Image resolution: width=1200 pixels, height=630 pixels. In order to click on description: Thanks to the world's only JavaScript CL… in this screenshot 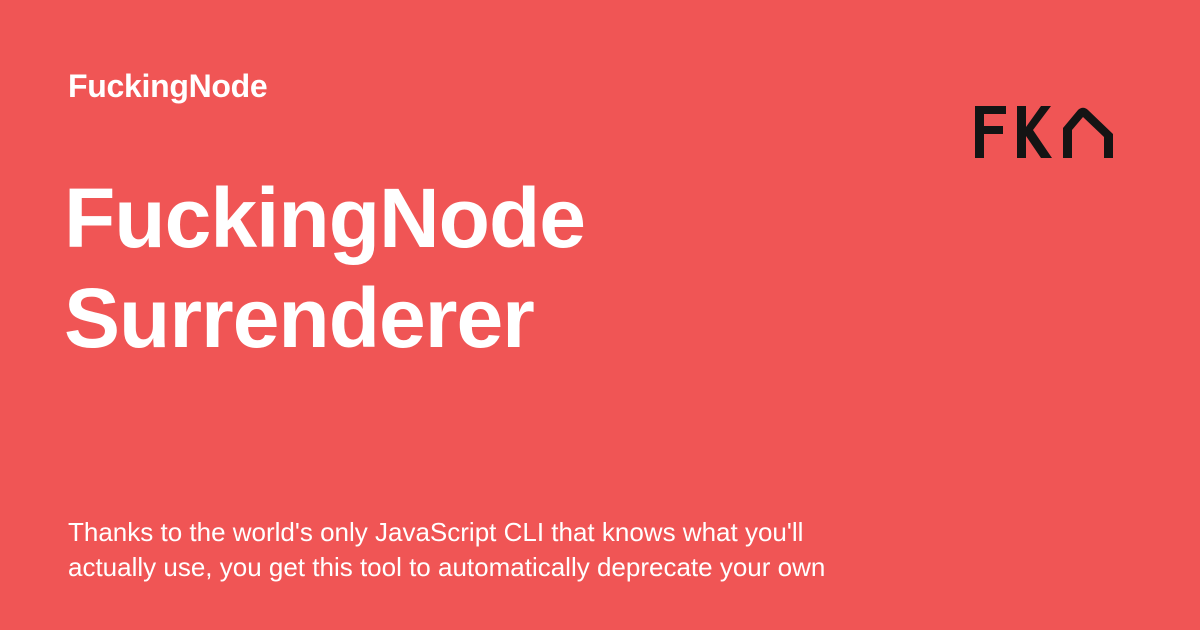, I will do `click(518, 550)`.